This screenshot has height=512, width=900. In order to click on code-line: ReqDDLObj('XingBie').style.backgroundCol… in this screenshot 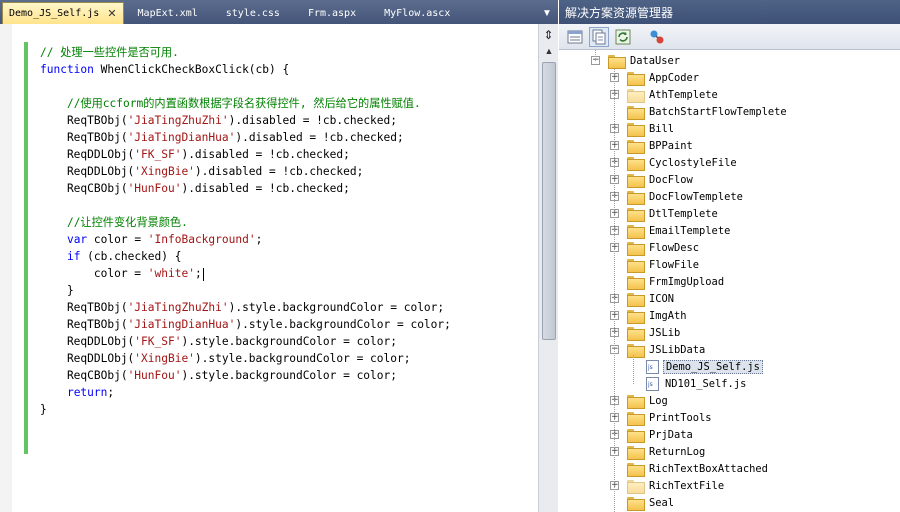, I will do `click(245, 358)`.